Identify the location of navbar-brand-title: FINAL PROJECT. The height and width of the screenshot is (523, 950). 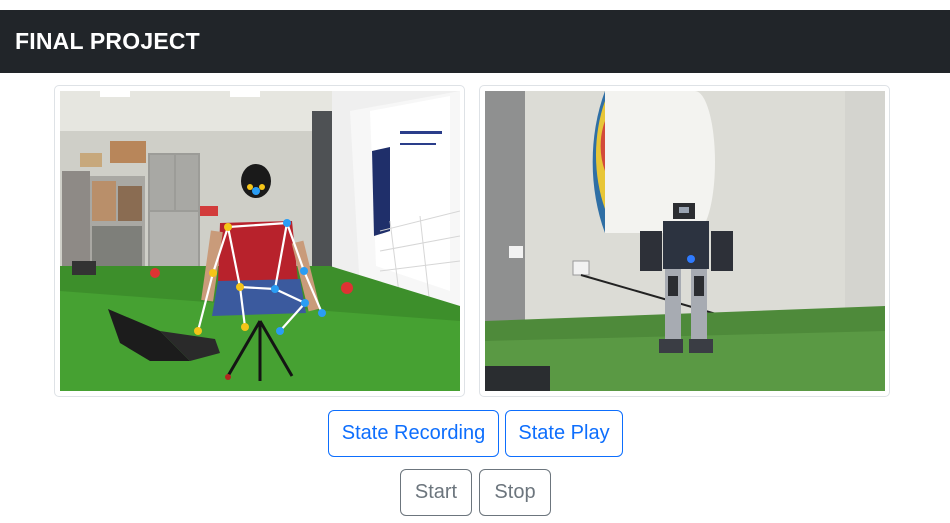
(107, 41).